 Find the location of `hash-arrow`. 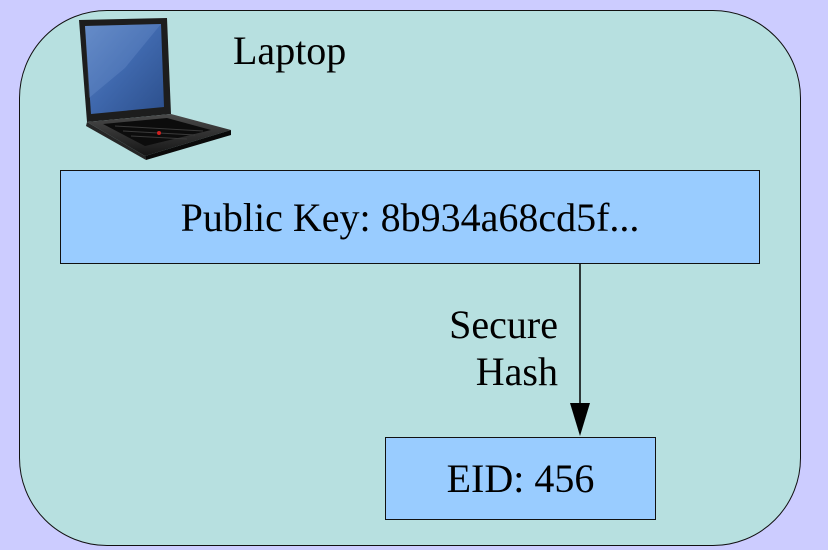

hash-arrow is located at coordinates (580, 350).